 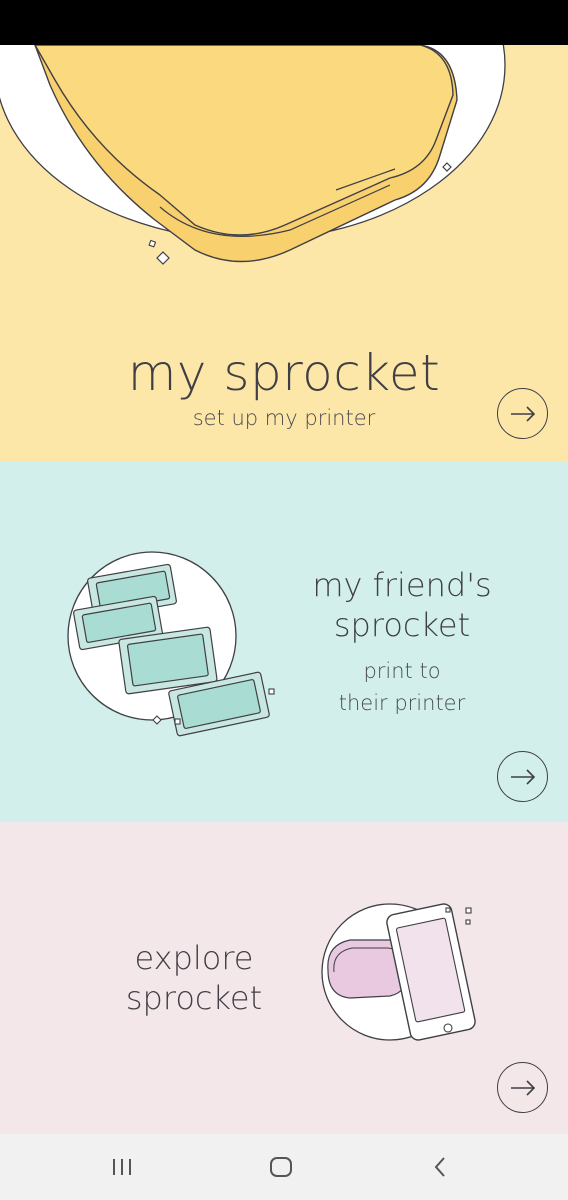 What do you see at coordinates (440, 1167) in the screenshot?
I see `back-icon` at bounding box center [440, 1167].